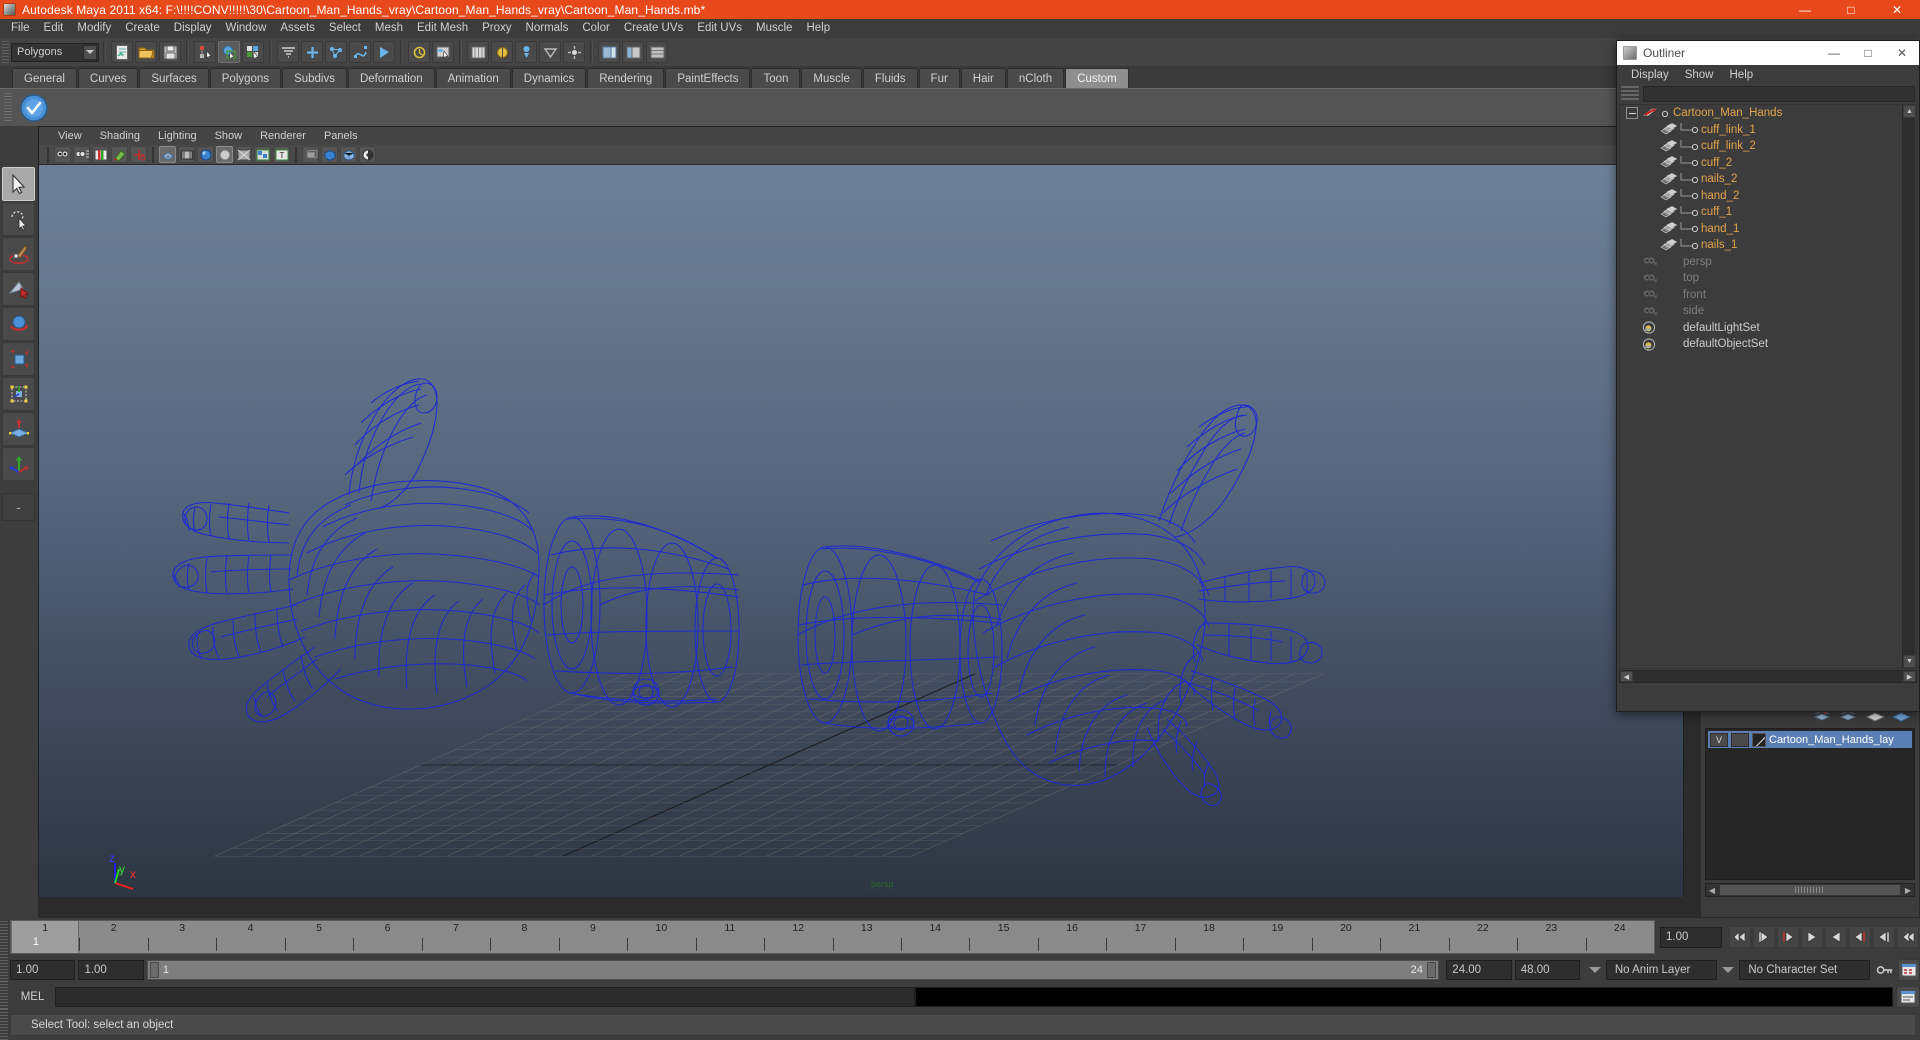 The width and height of the screenshot is (1920, 1040). I want to click on command-input-field, so click(485, 997).